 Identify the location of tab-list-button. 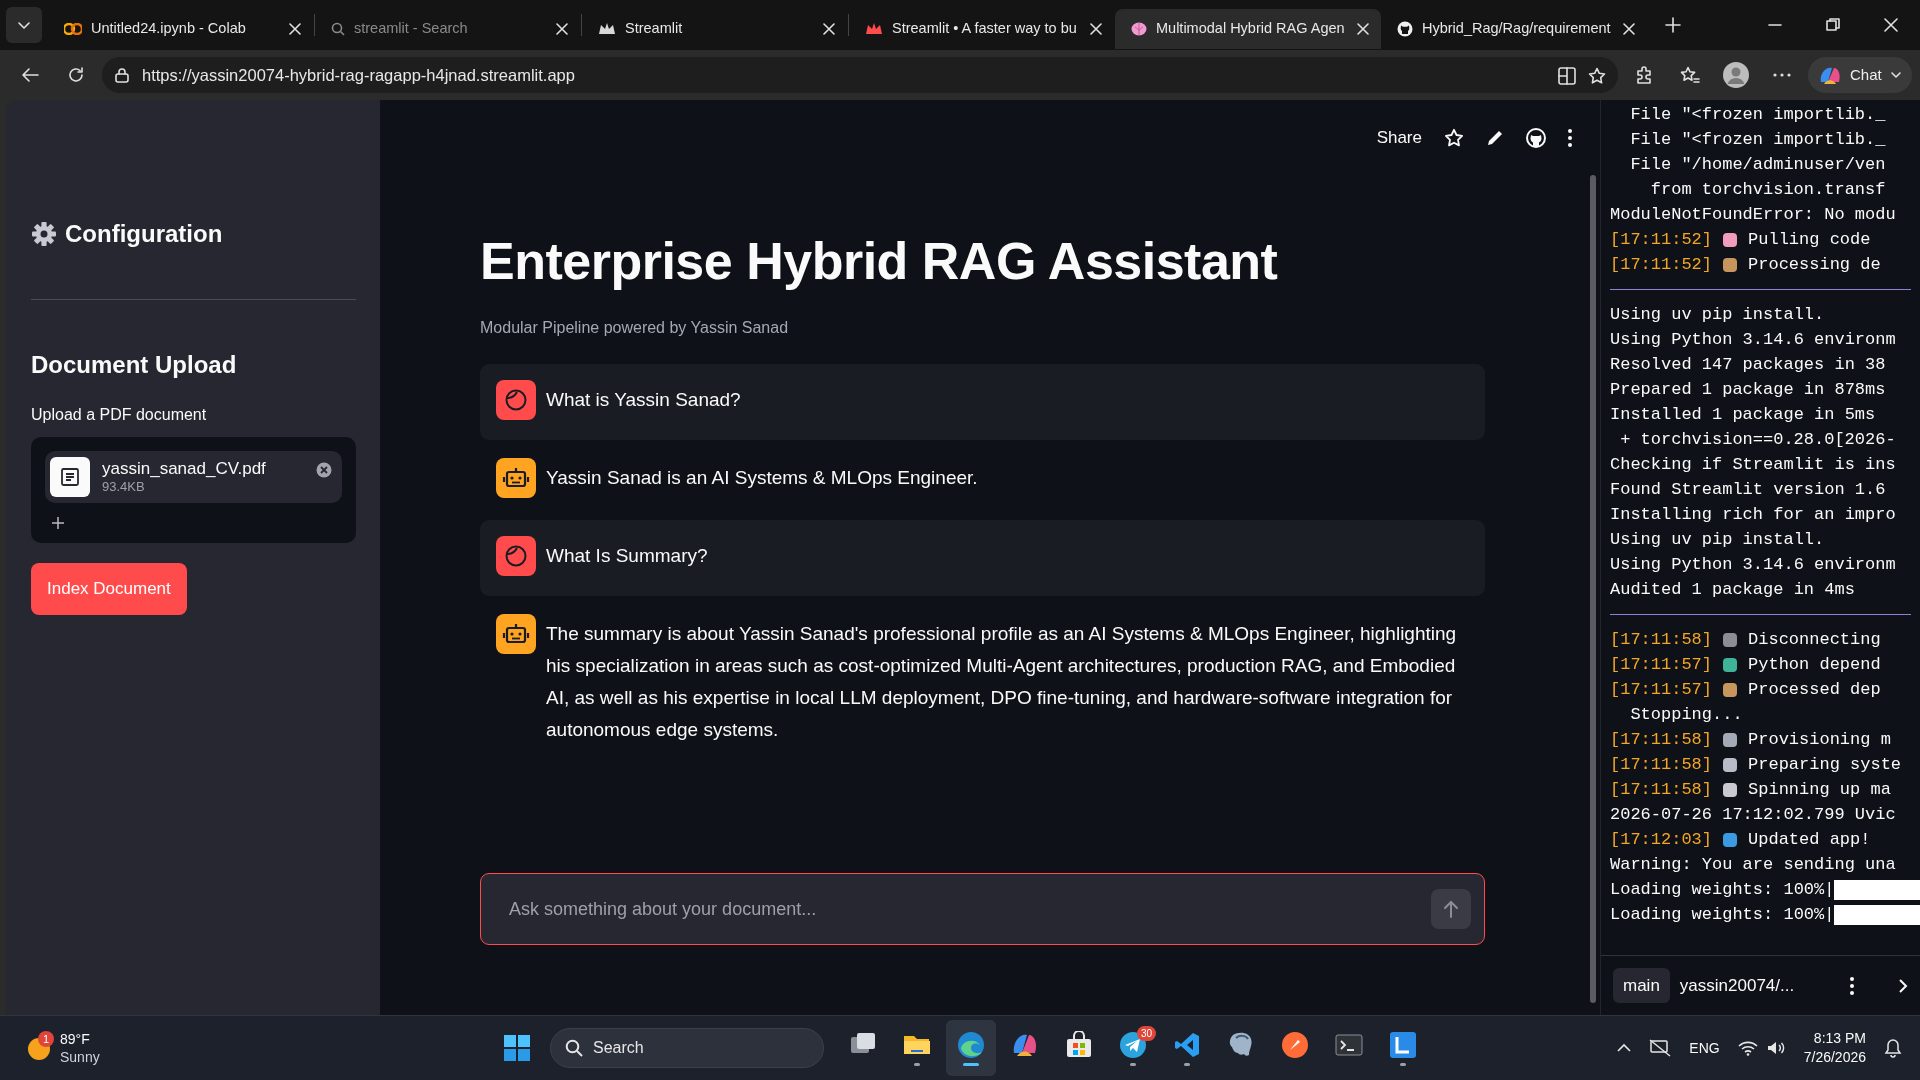
(24, 25).